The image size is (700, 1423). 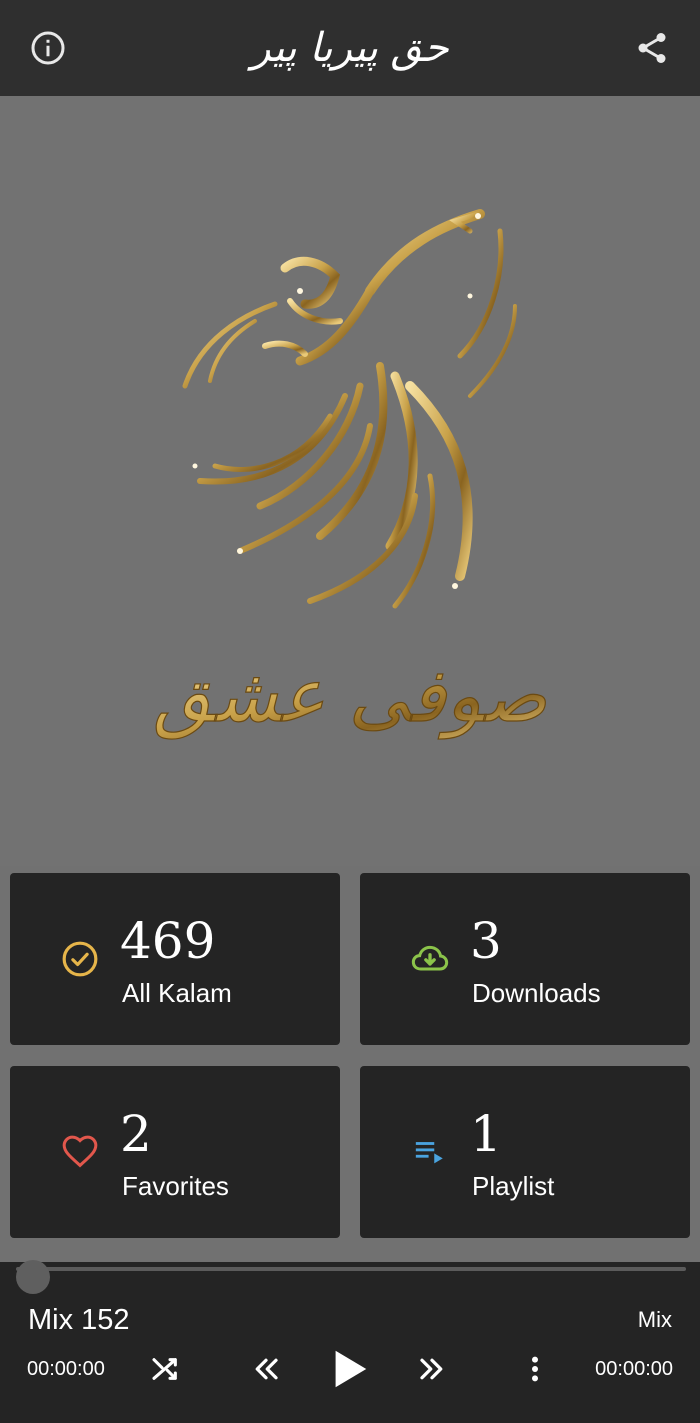 What do you see at coordinates (525, 959) in the screenshot?
I see `downloads-card: 3 Downloads` at bounding box center [525, 959].